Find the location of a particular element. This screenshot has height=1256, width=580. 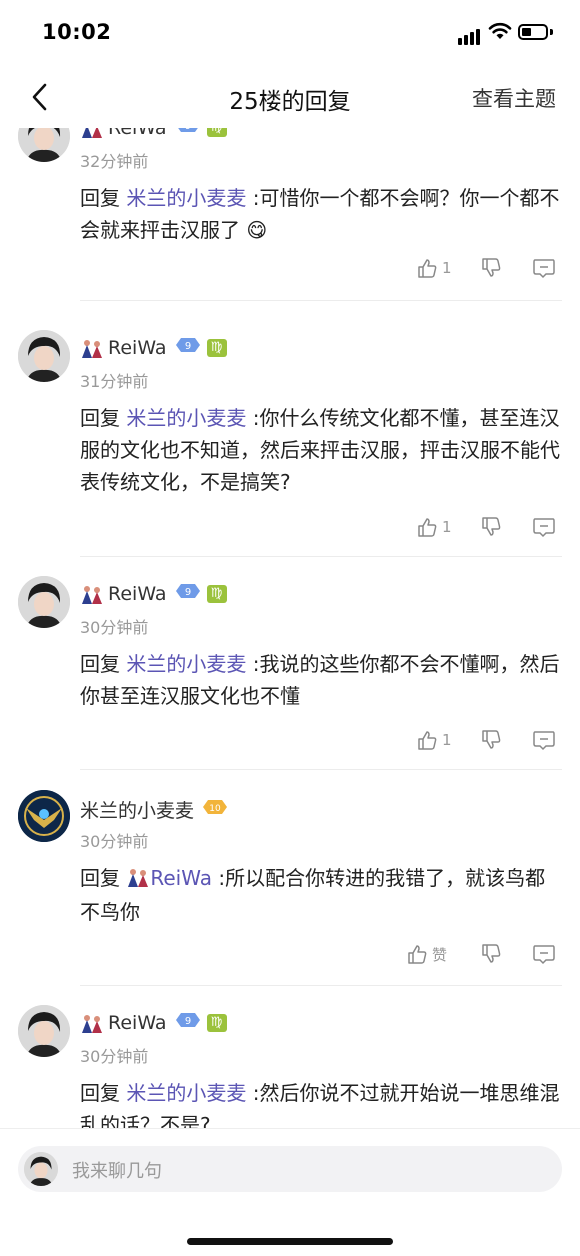

action-bar: 赞 is located at coordinates (290, 954).